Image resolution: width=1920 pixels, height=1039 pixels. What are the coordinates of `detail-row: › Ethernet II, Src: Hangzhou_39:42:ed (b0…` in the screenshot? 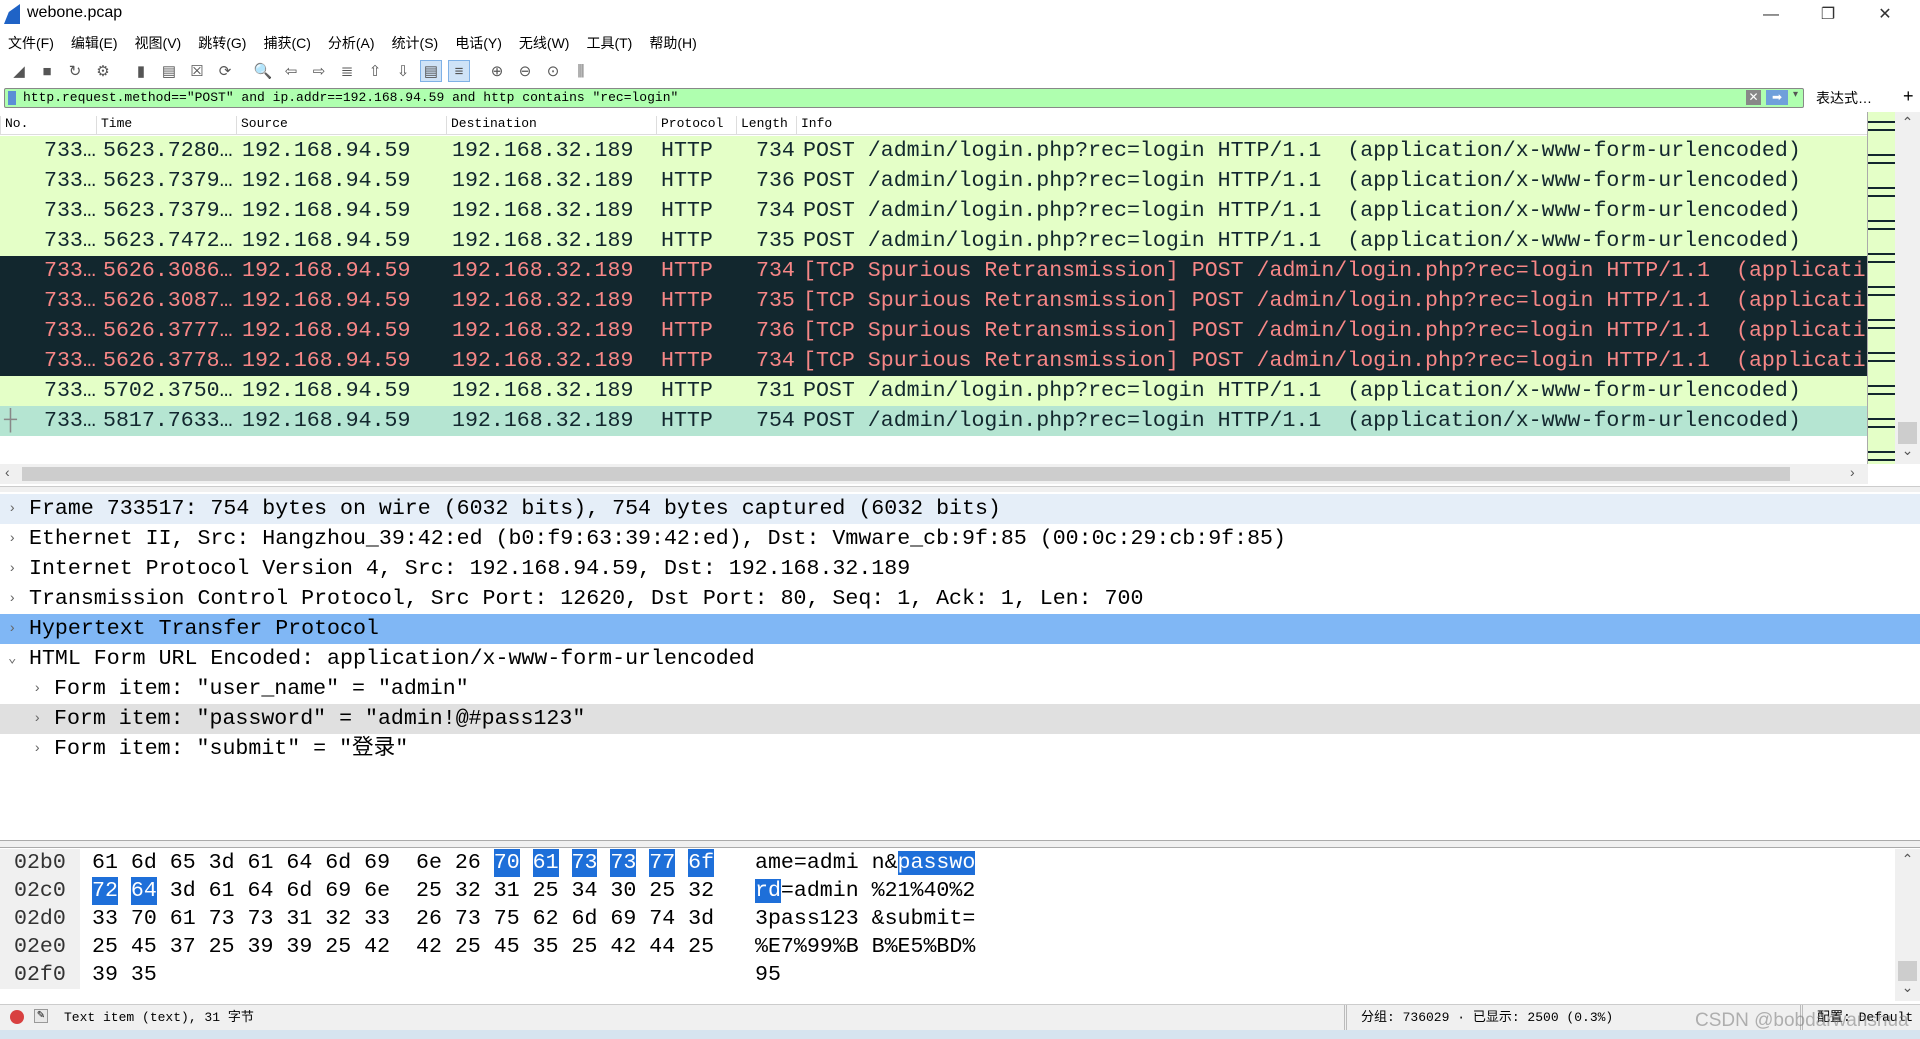 It's located at (960, 539).